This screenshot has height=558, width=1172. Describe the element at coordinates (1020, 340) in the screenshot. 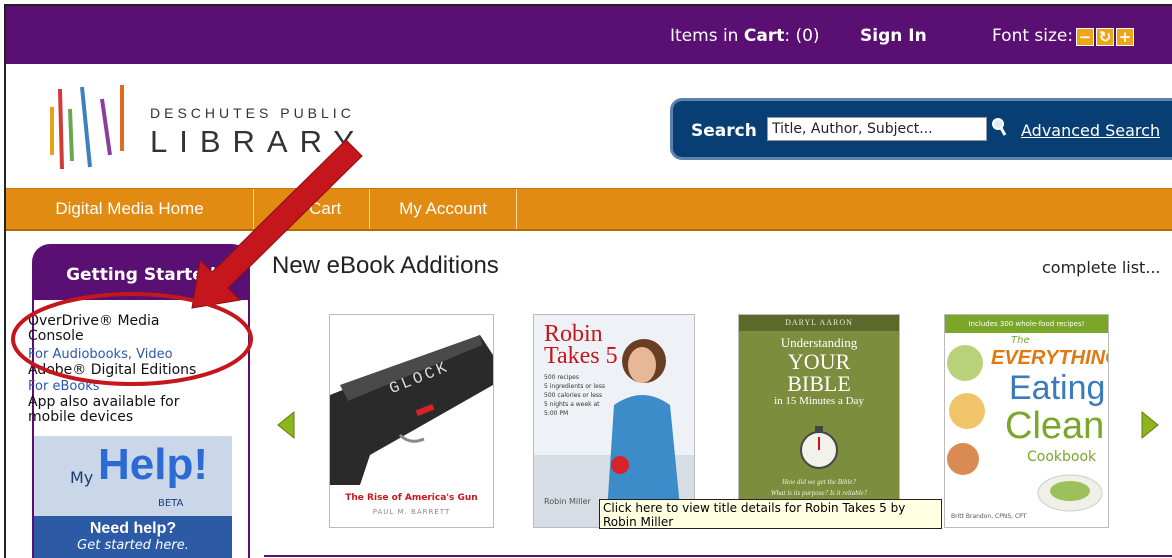

I see `eat-the: The` at that location.